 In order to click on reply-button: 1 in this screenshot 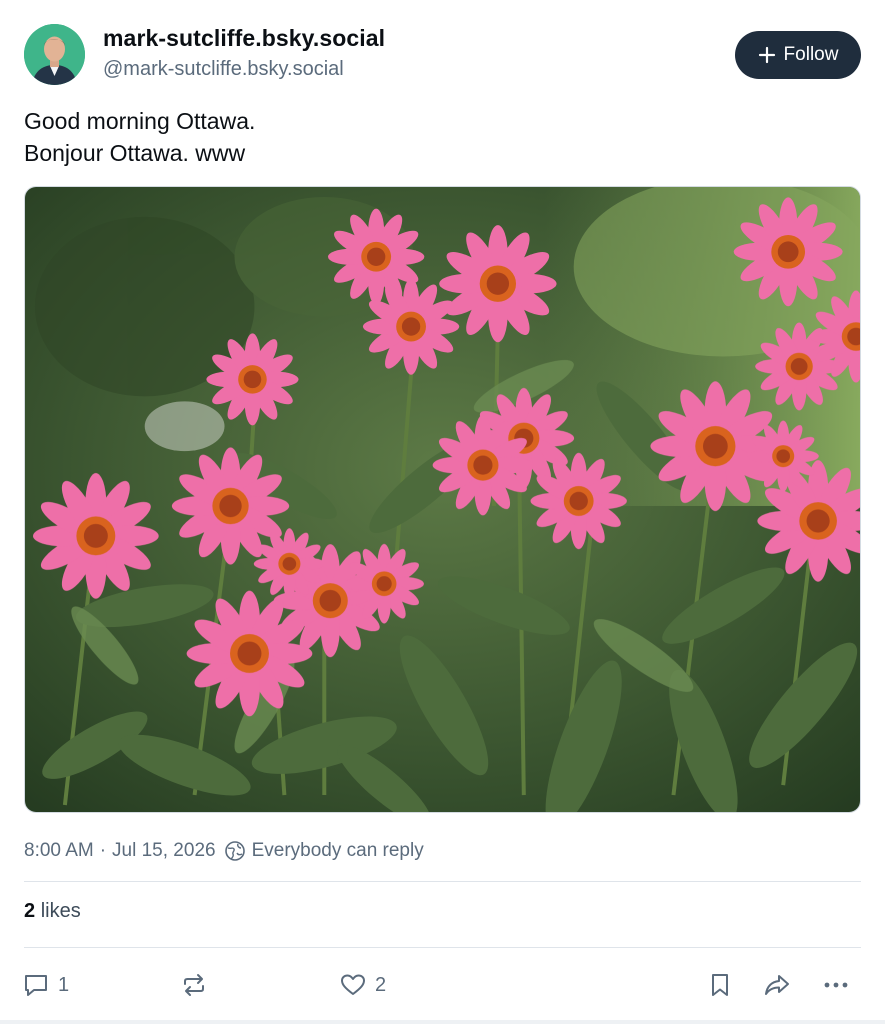, I will do `click(45, 985)`.